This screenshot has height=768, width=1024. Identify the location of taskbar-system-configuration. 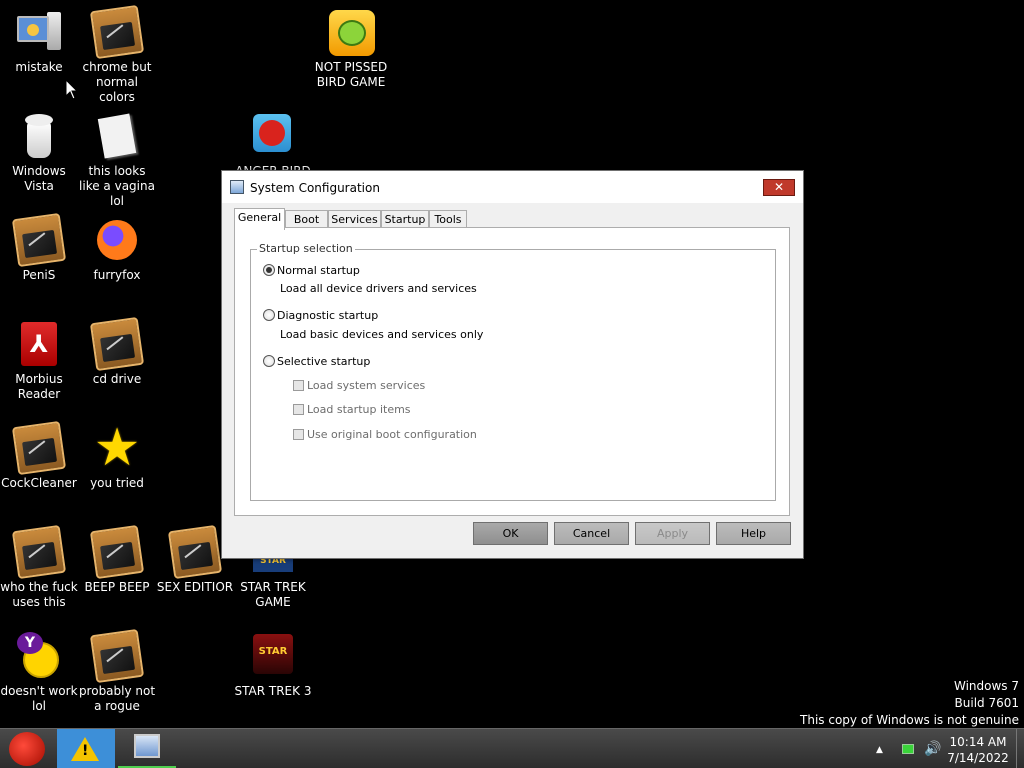
(147, 748).